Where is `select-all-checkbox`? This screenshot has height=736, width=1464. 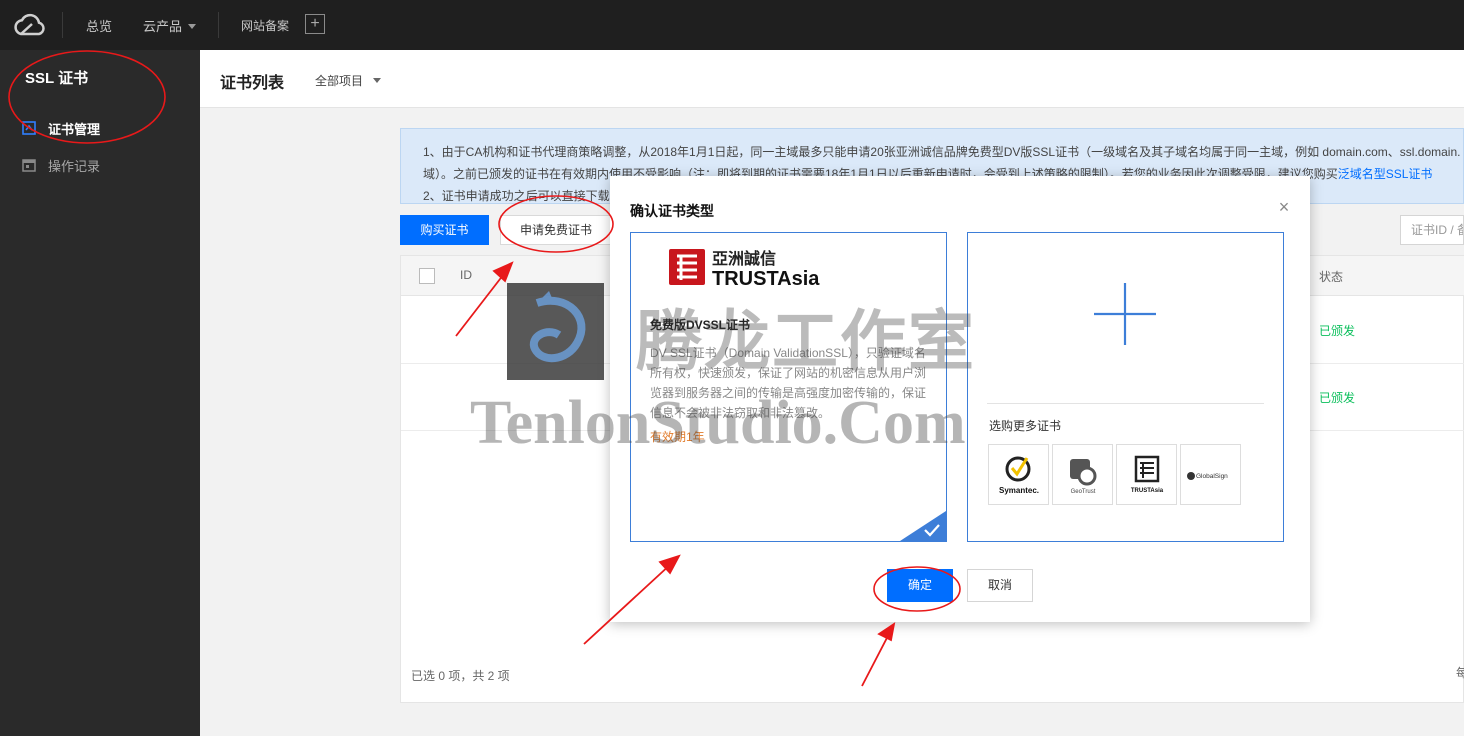
select-all-checkbox is located at coordinates (427, 276).